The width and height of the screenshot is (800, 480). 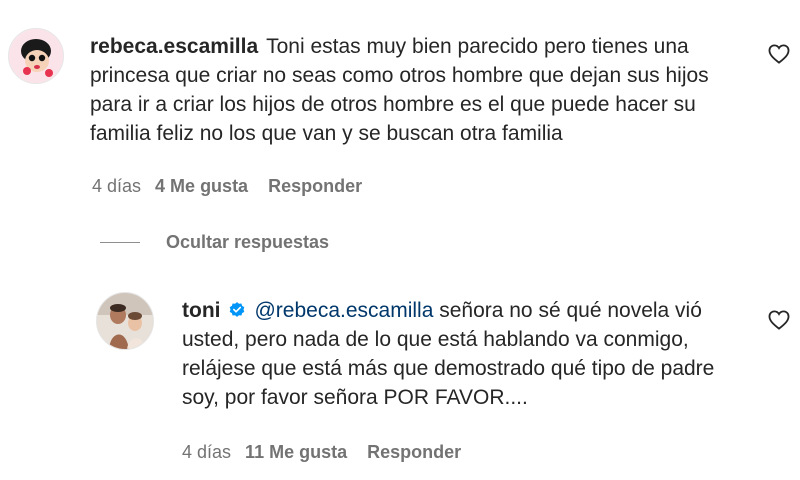 I want to click on photo-avatar-icon, so click(x=125, y=321).